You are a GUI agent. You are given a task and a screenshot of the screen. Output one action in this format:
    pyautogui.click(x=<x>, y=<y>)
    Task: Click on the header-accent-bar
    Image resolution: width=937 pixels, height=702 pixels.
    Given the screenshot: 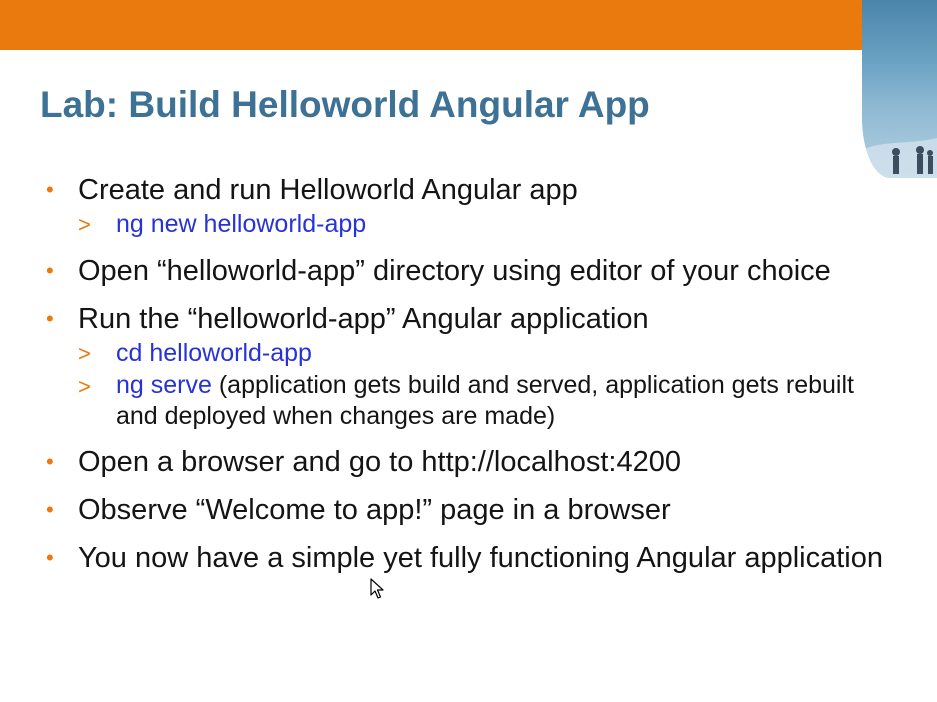 What is the action you would take?
    pyautogui.click(x=434, y=25)
    